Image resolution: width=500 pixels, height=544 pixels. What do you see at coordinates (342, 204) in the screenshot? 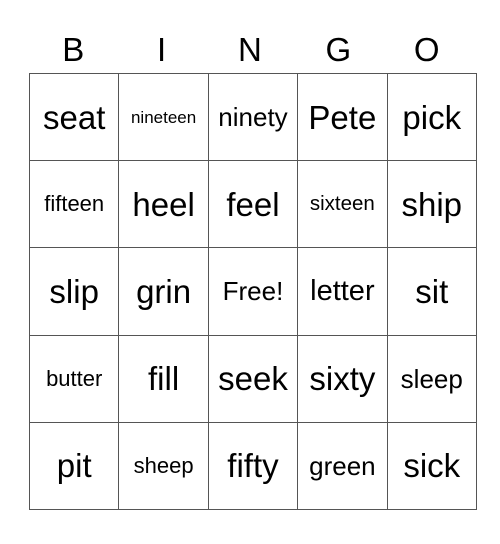
I see `bingo-cell: sixteen` at bounding box center [342, 204].